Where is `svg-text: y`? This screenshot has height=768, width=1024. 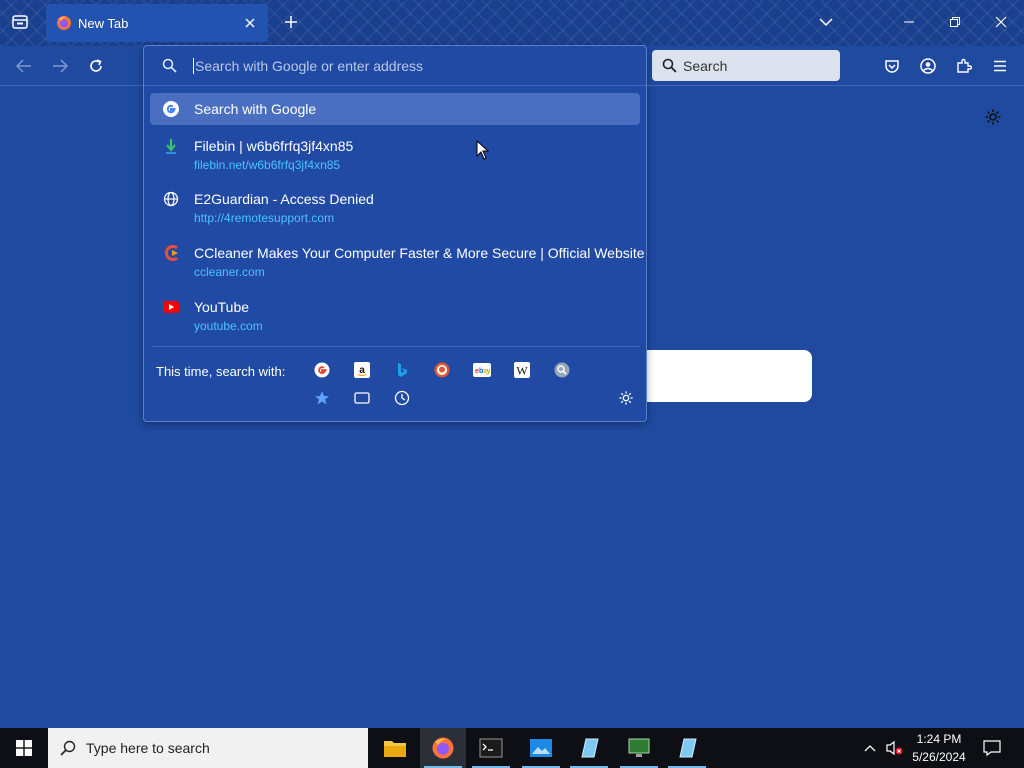
svg-text: y is located at coordinates (489, 371).